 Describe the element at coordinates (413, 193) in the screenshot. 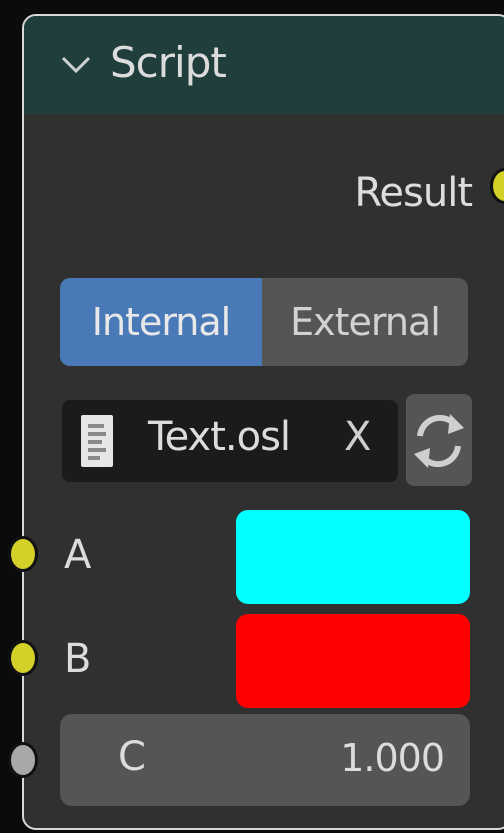

I see `output-result-label: Result` at that location.